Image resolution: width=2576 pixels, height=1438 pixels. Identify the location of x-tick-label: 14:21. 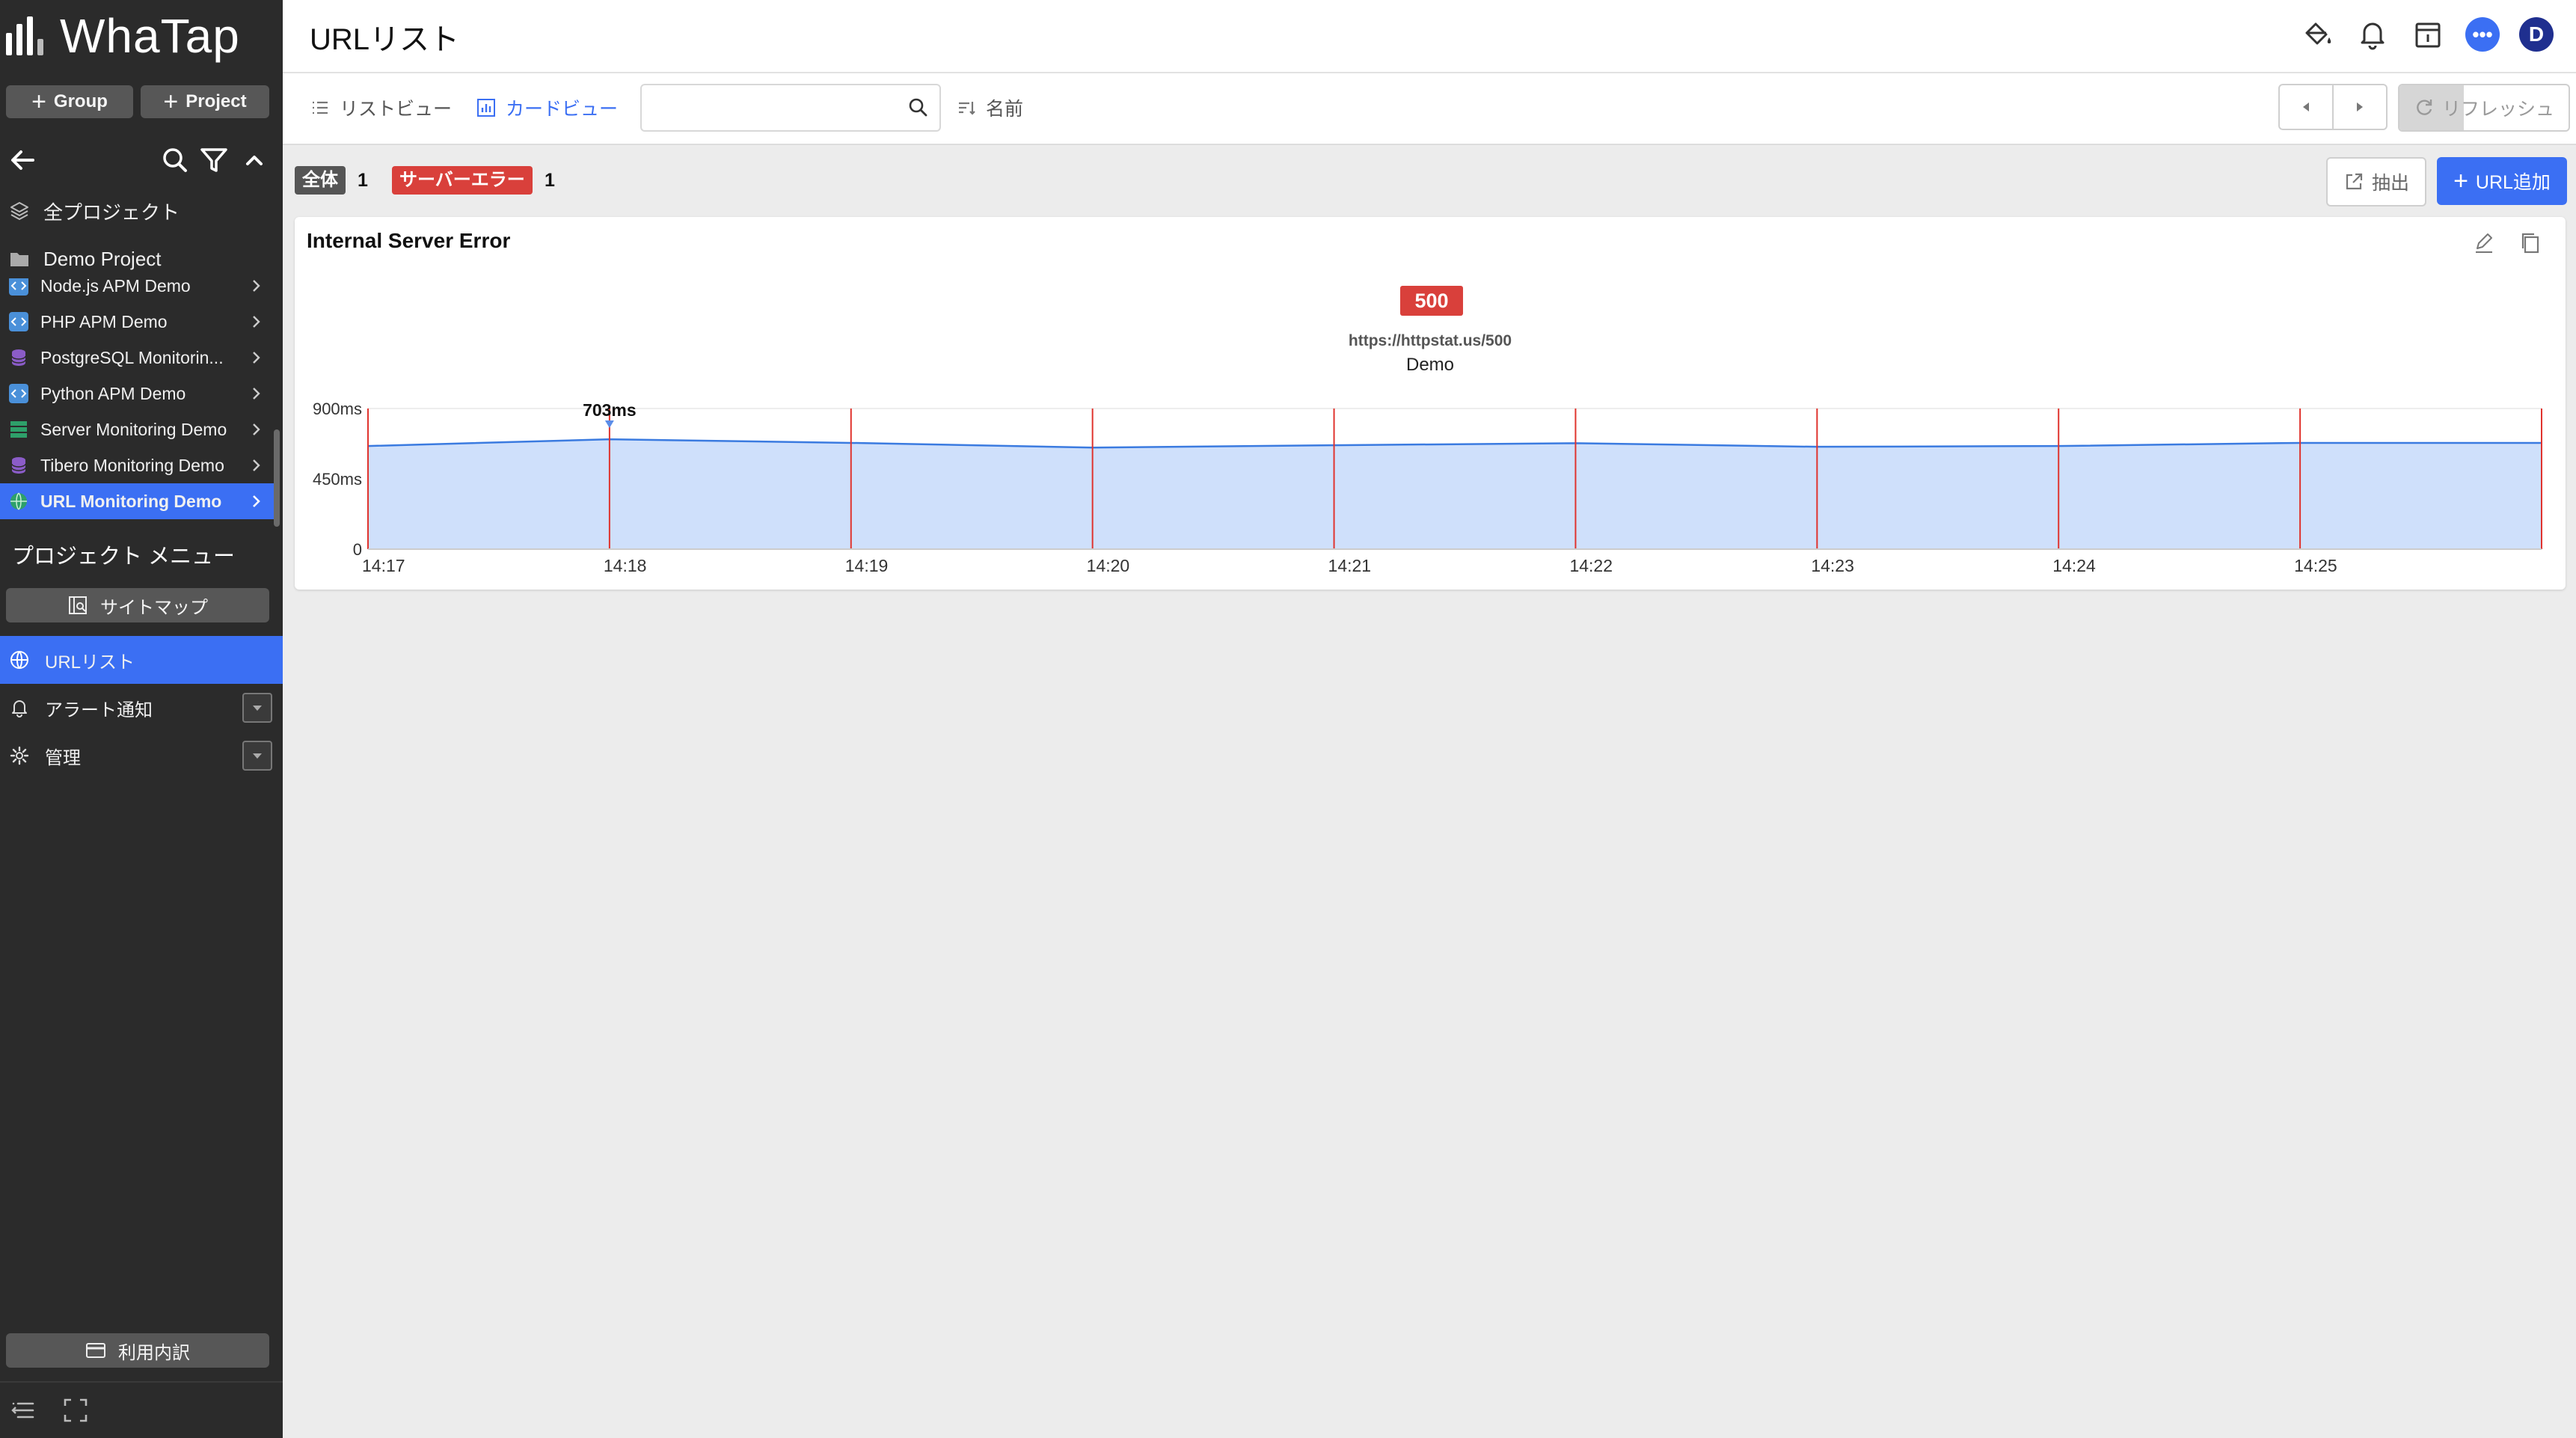
(1350, 565).